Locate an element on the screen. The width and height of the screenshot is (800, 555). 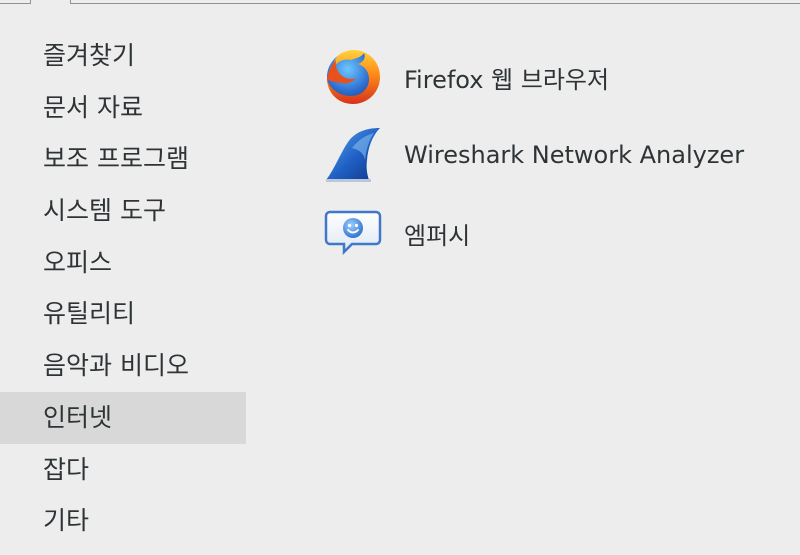
firefox-icon is located at coordinates (353, 77).